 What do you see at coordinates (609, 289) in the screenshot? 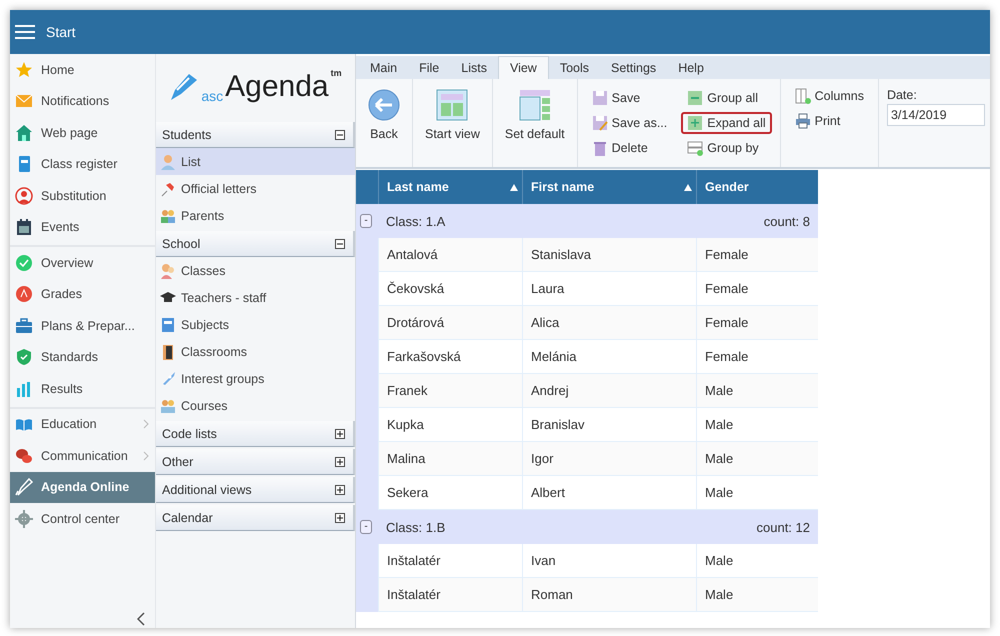
I see `table-cell: Laura` at bounding box center [609, 289].